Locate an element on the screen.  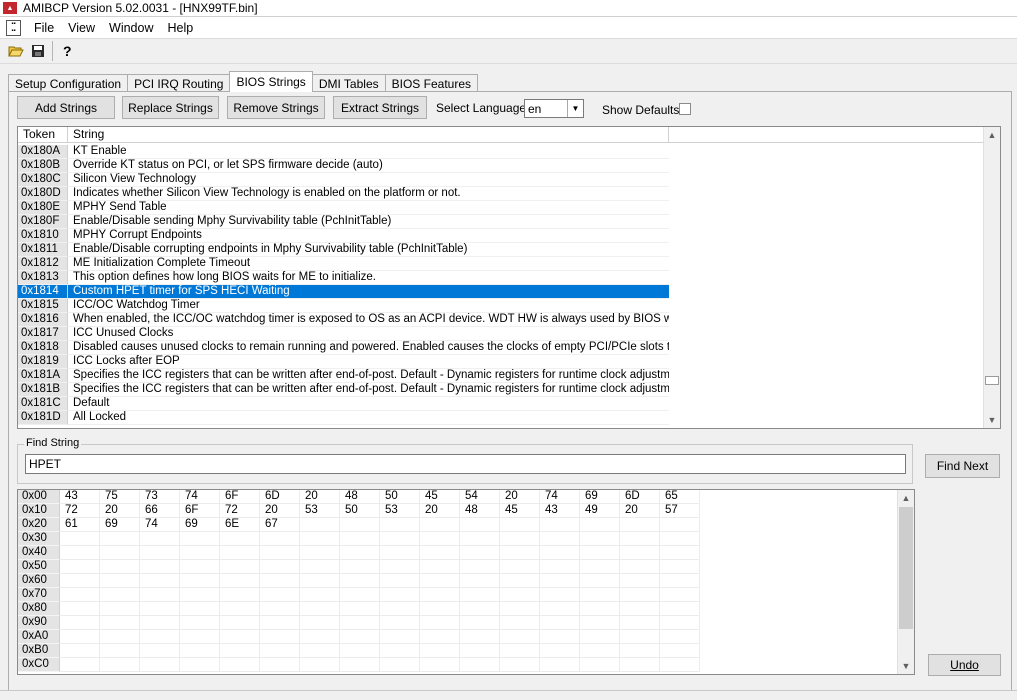
hex-byte-cell: 45 is located at coordinates (440, 497).